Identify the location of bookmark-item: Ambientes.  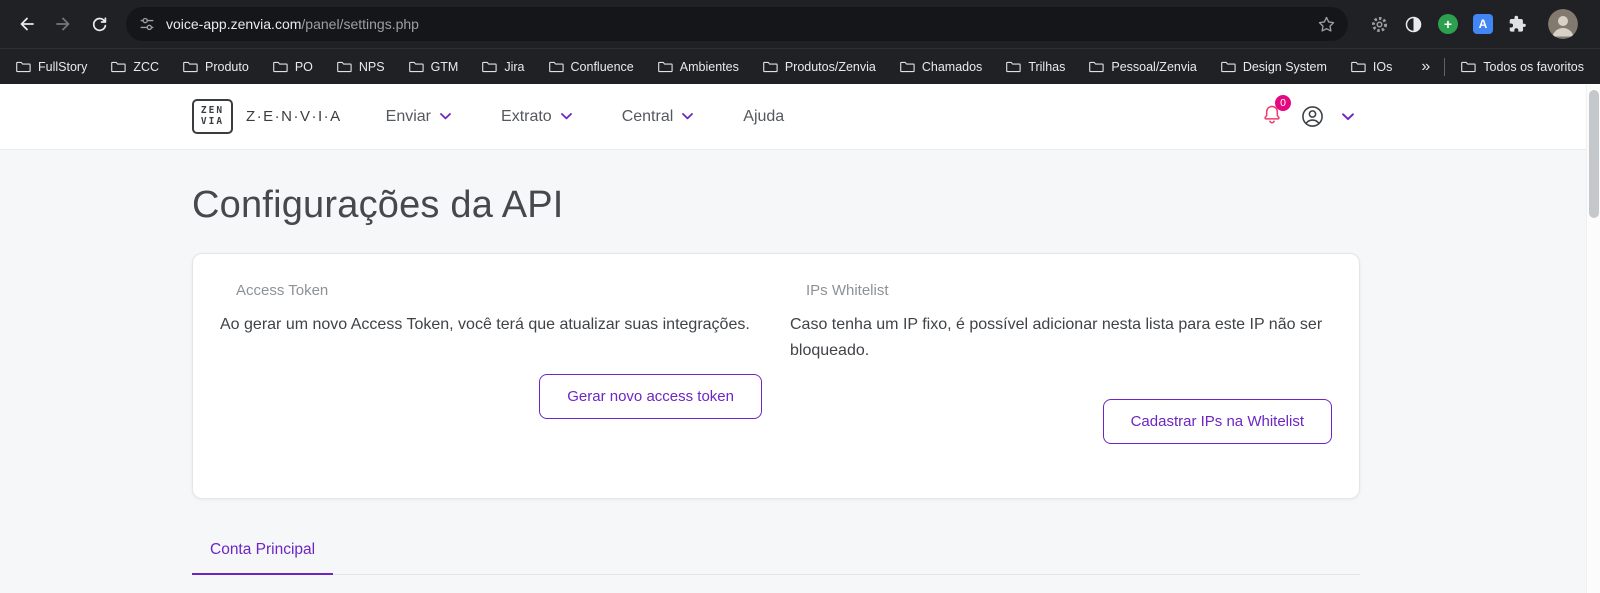
(698, 67).